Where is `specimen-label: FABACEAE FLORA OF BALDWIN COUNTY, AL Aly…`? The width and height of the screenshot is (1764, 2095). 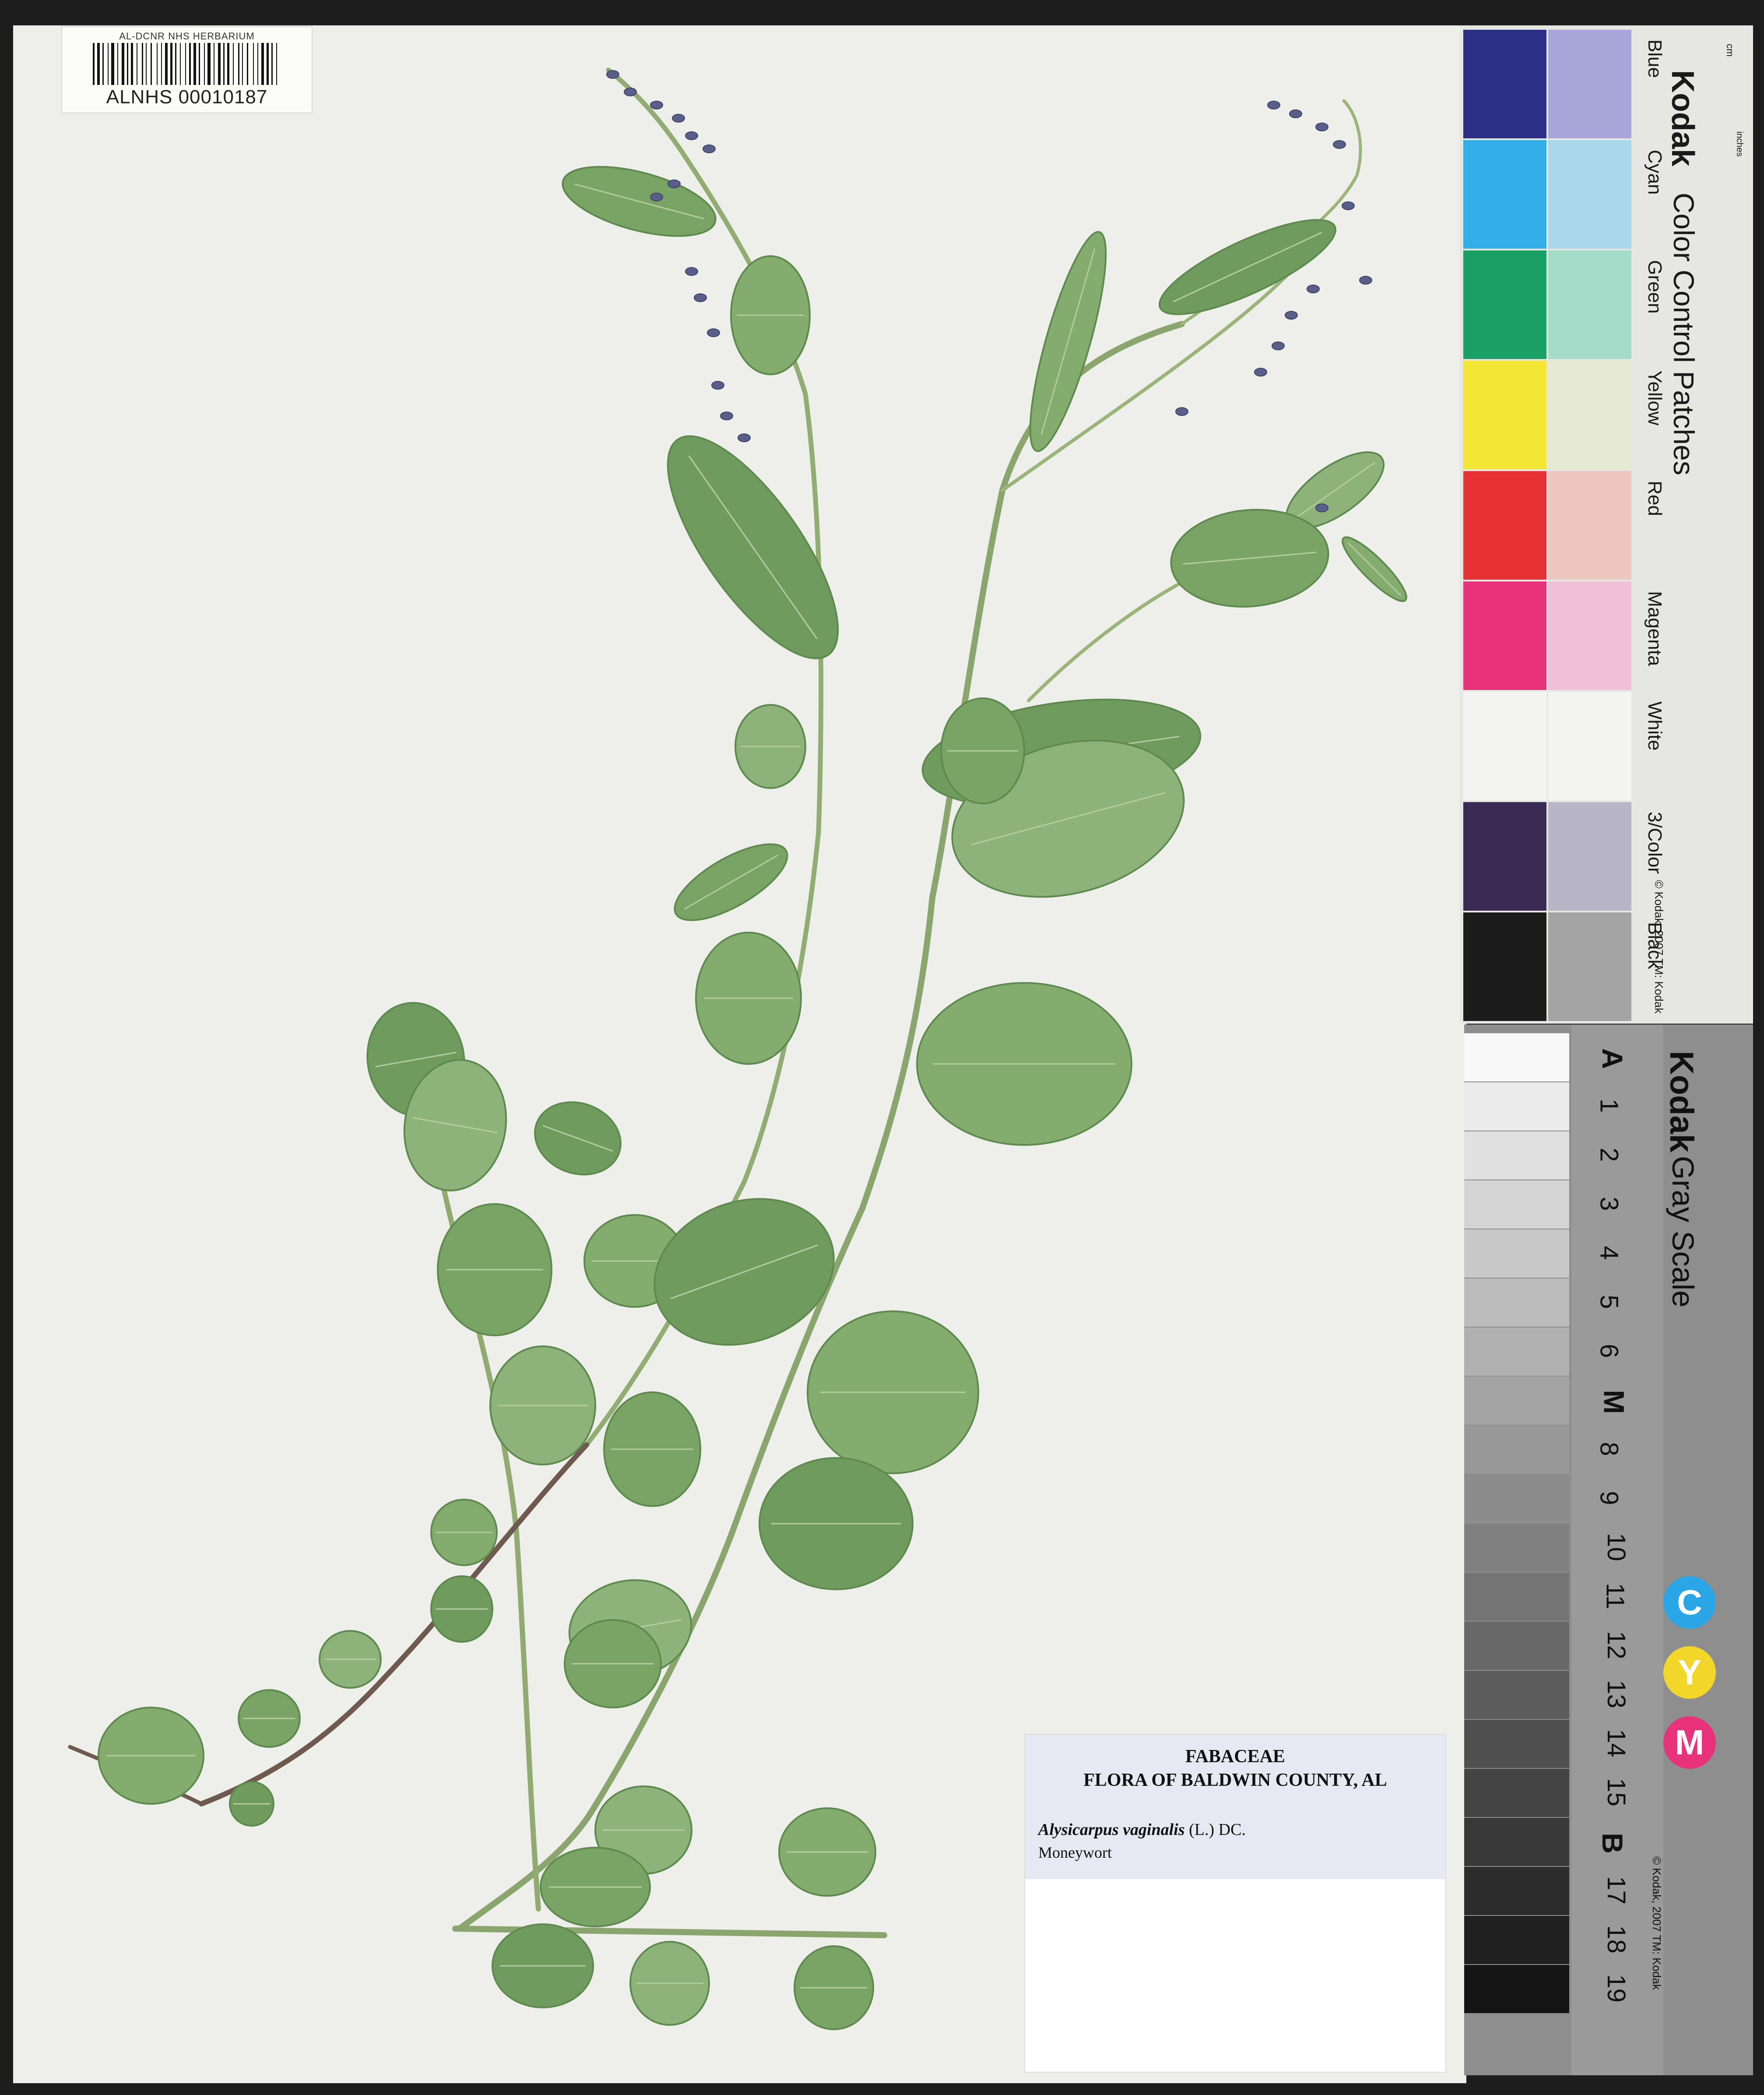
specimen-label: FABACEAE FLORA OF BALDWIN COUNTY, AL Aly… is located at coordinates (1235, 1903).